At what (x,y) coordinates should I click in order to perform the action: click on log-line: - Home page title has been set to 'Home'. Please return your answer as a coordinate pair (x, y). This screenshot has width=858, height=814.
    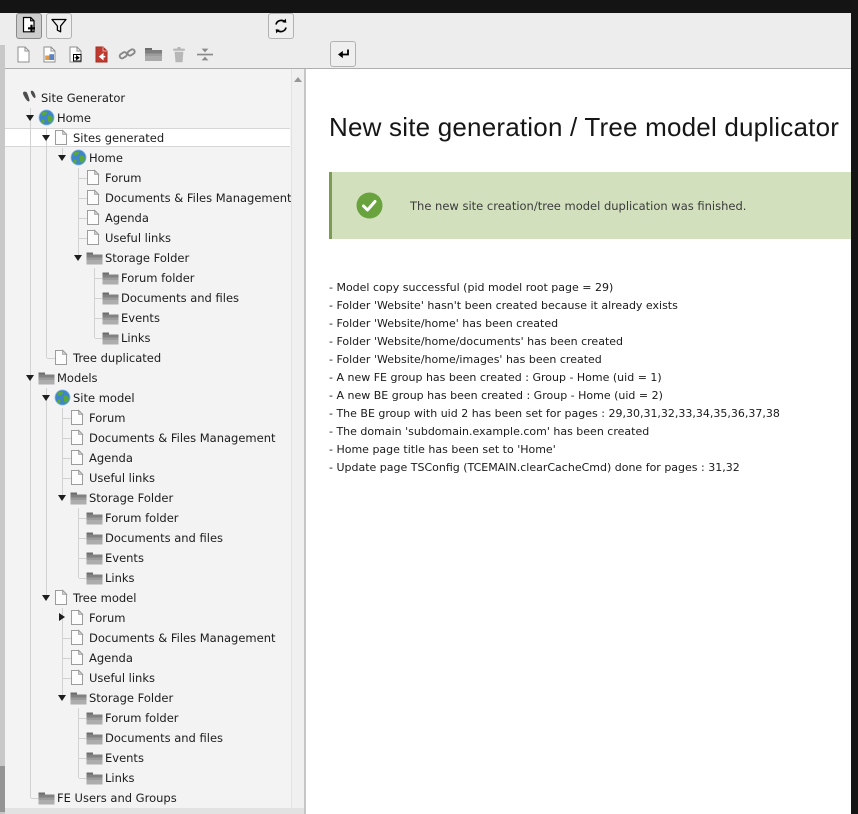
    Looking at the image, I should click on (442, 449).